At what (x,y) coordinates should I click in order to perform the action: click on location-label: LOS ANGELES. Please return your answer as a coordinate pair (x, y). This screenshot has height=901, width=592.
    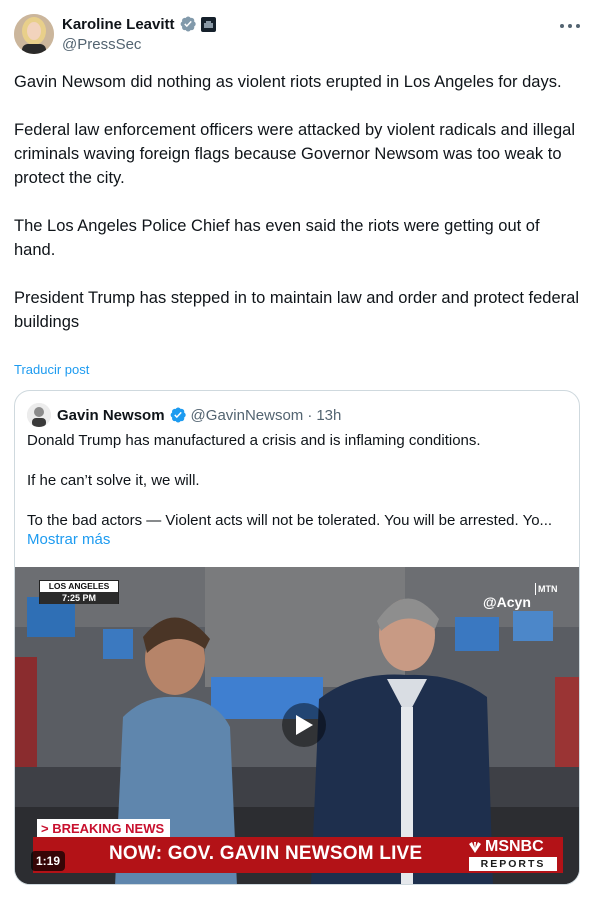
    Looking at the image, I should click on (79, 586).